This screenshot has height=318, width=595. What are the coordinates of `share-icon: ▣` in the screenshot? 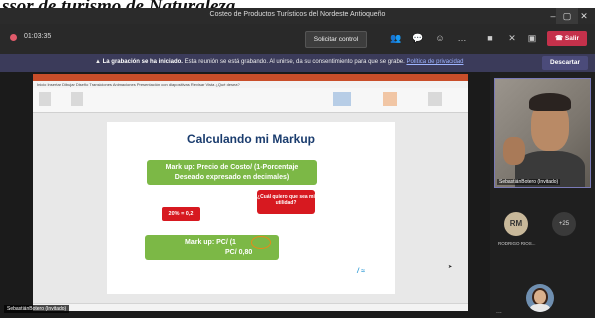 It's located at (532, 38).